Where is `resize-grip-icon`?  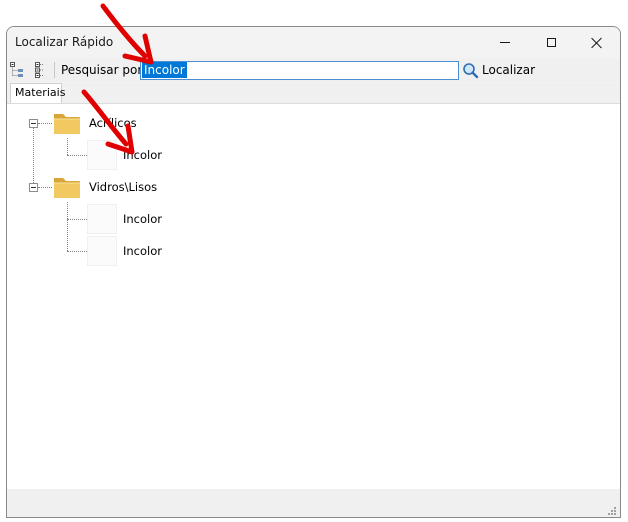
resize-grip-icon is located at coordinates (612, 511).